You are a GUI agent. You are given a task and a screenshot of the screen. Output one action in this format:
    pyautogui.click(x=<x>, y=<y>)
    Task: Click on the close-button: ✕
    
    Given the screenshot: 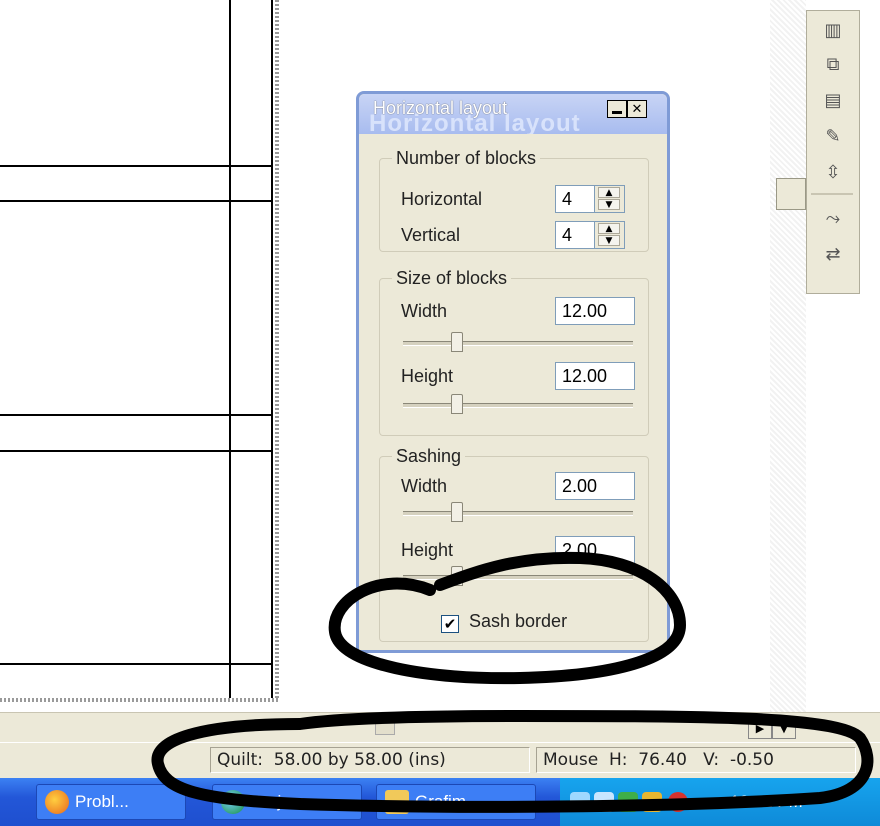 What is the action you would take?
    pyautogui.click(x=637, y=109)
    